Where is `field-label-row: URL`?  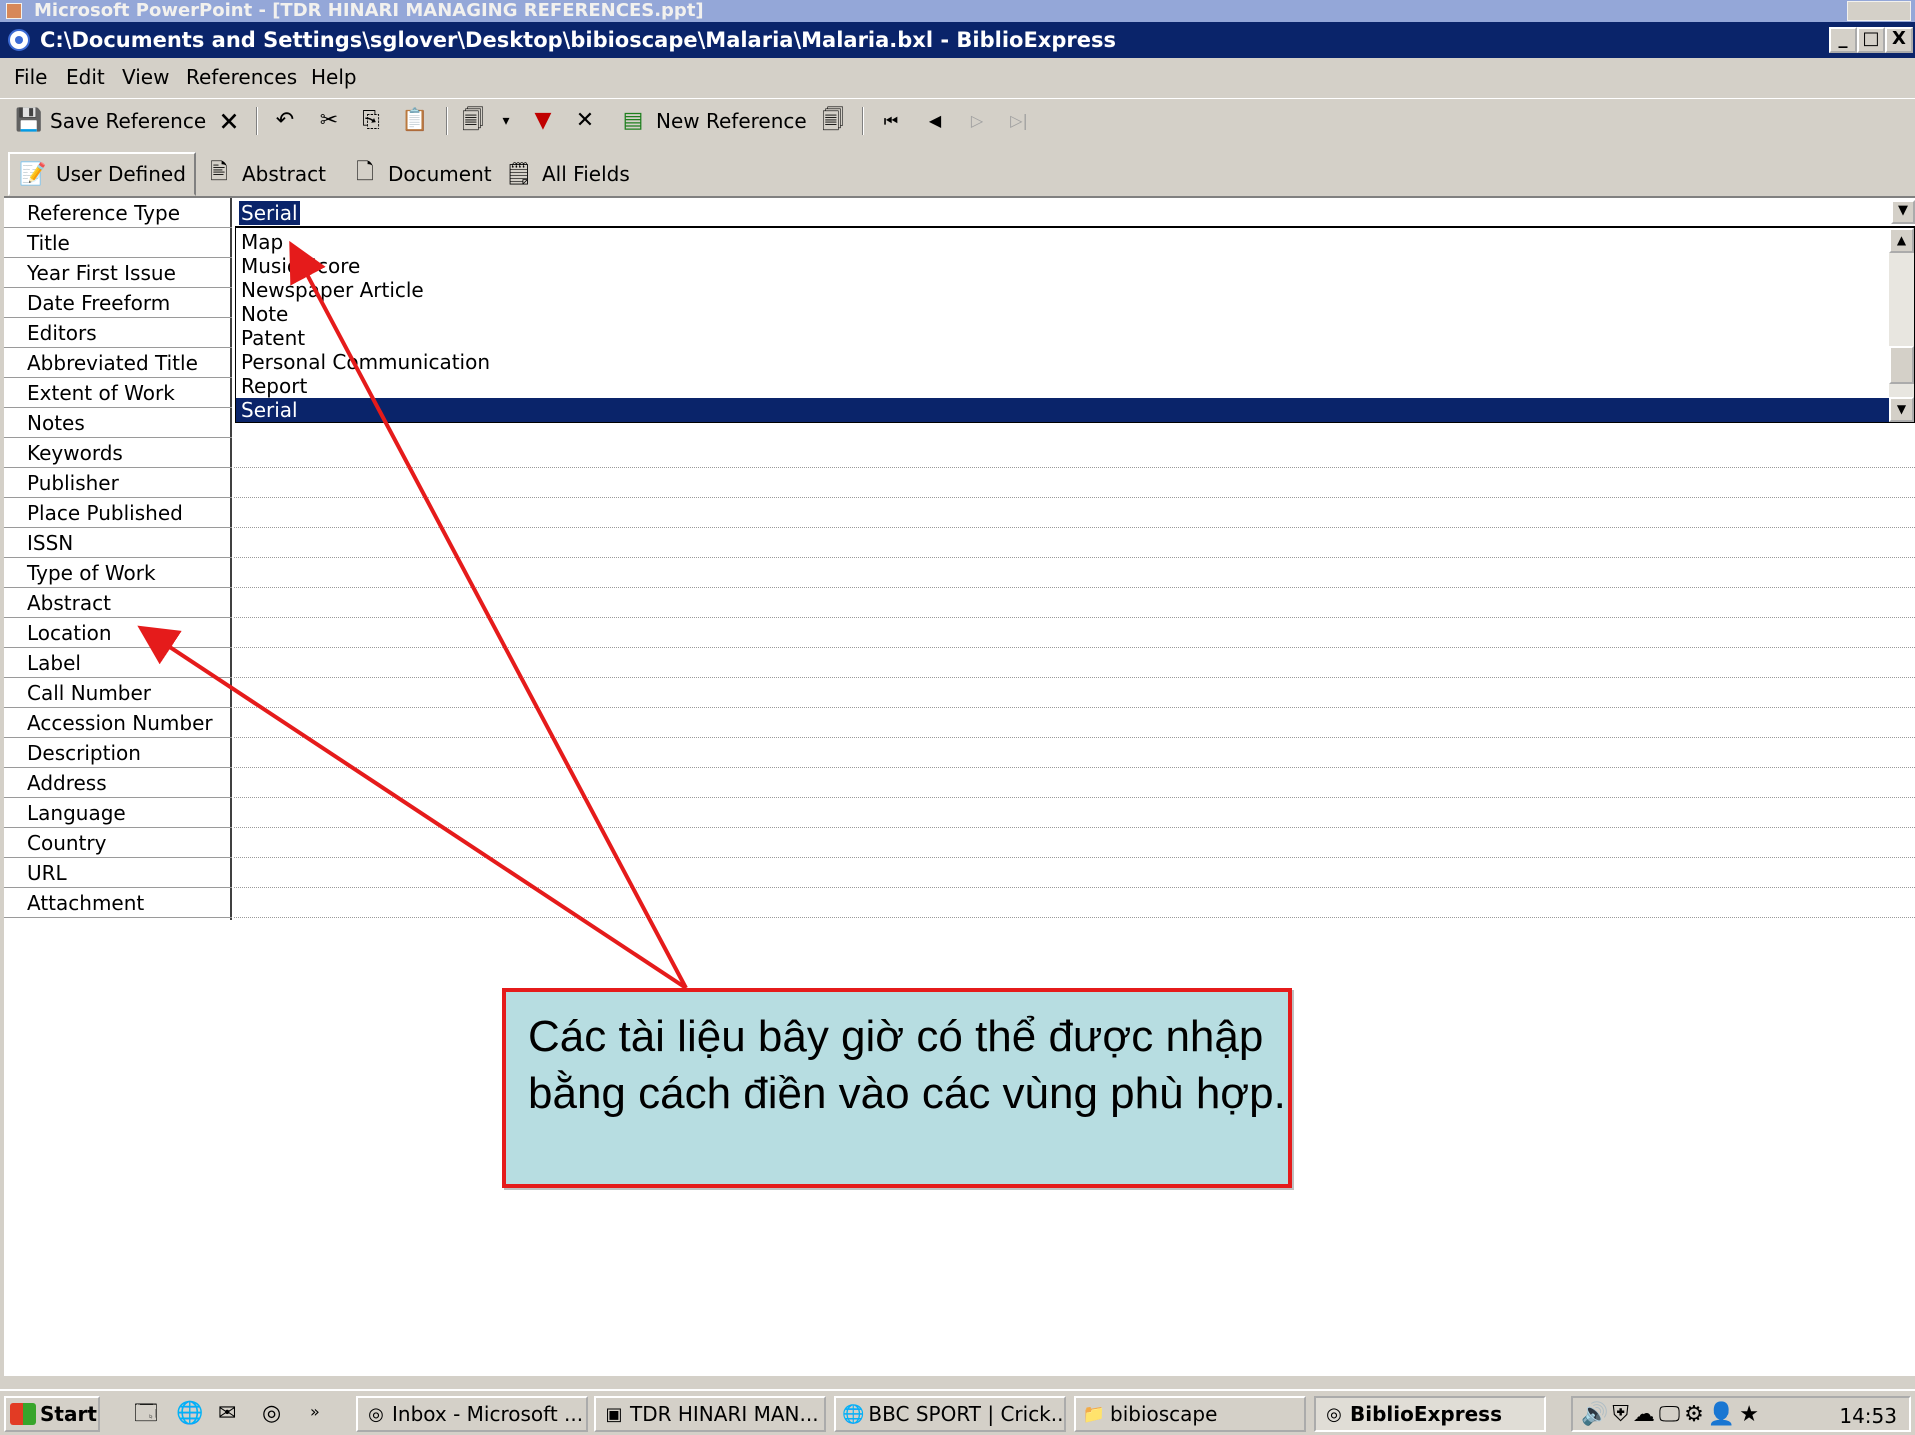
field-label-row: URL is located at coordinates (118, 873).